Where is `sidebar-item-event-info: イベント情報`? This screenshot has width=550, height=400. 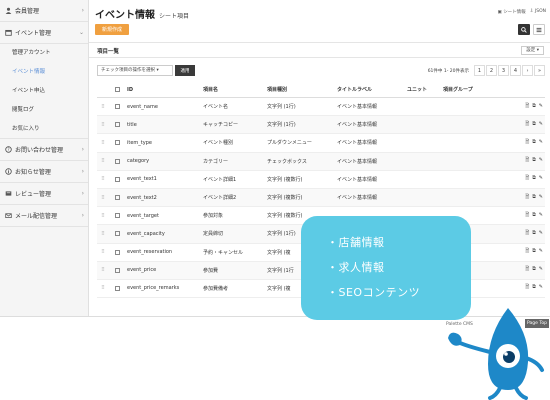 sidebar-item-event-info: イベント情報 is located at coordinates (44, 72).